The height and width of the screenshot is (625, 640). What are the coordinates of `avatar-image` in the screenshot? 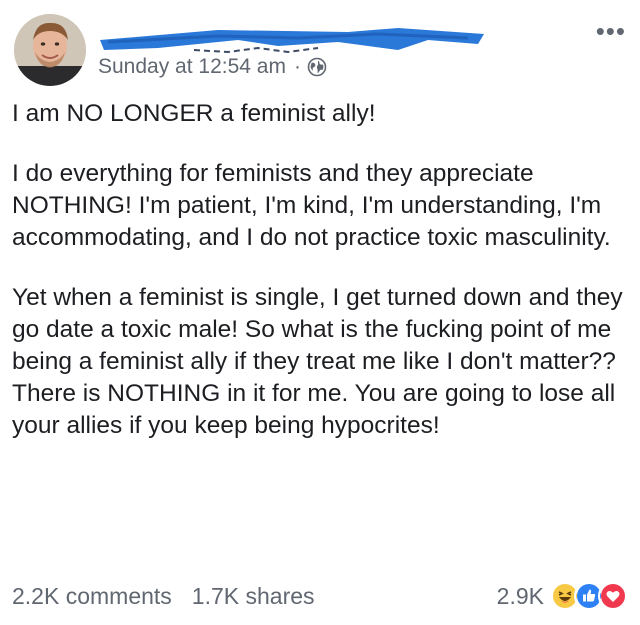 It's located at (50, 50).